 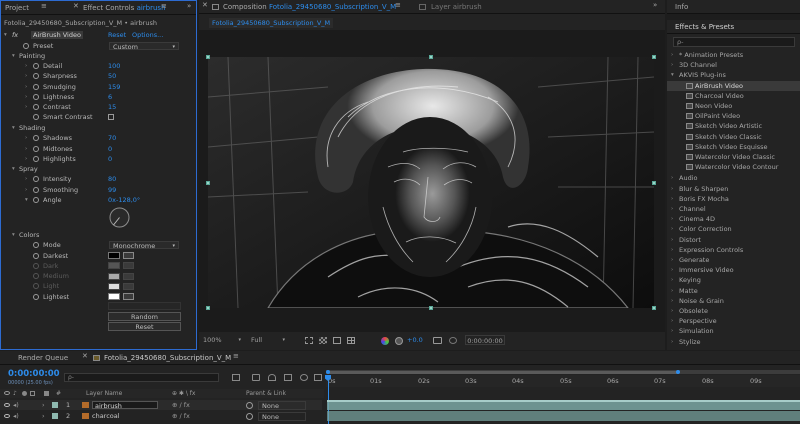 I want to click on parent-dropdown: None, so click(x=282, y=405).